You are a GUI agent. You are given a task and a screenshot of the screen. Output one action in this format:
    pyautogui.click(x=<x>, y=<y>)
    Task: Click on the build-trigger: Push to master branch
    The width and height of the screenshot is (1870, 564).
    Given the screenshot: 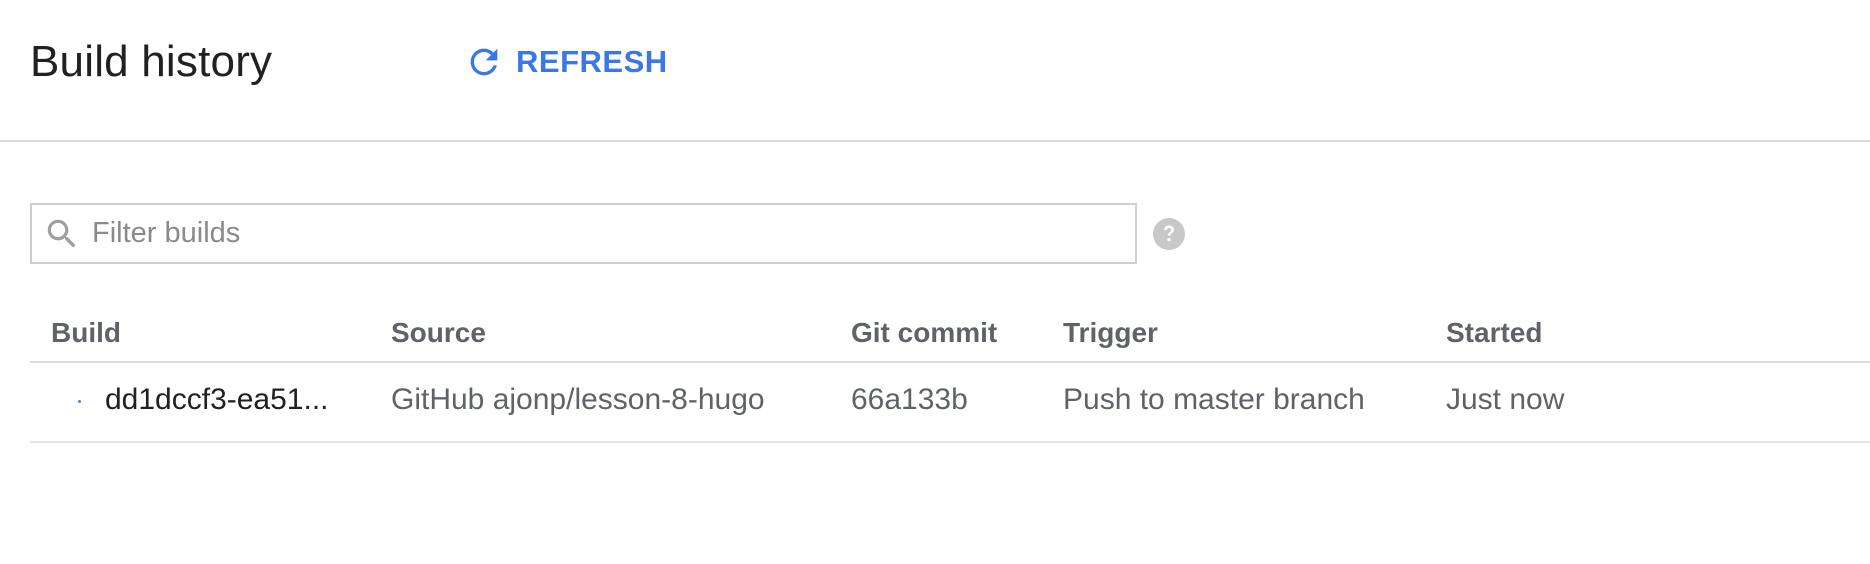 What is the action you would take?
    pyautogui.click(x=1214, y=399)
    